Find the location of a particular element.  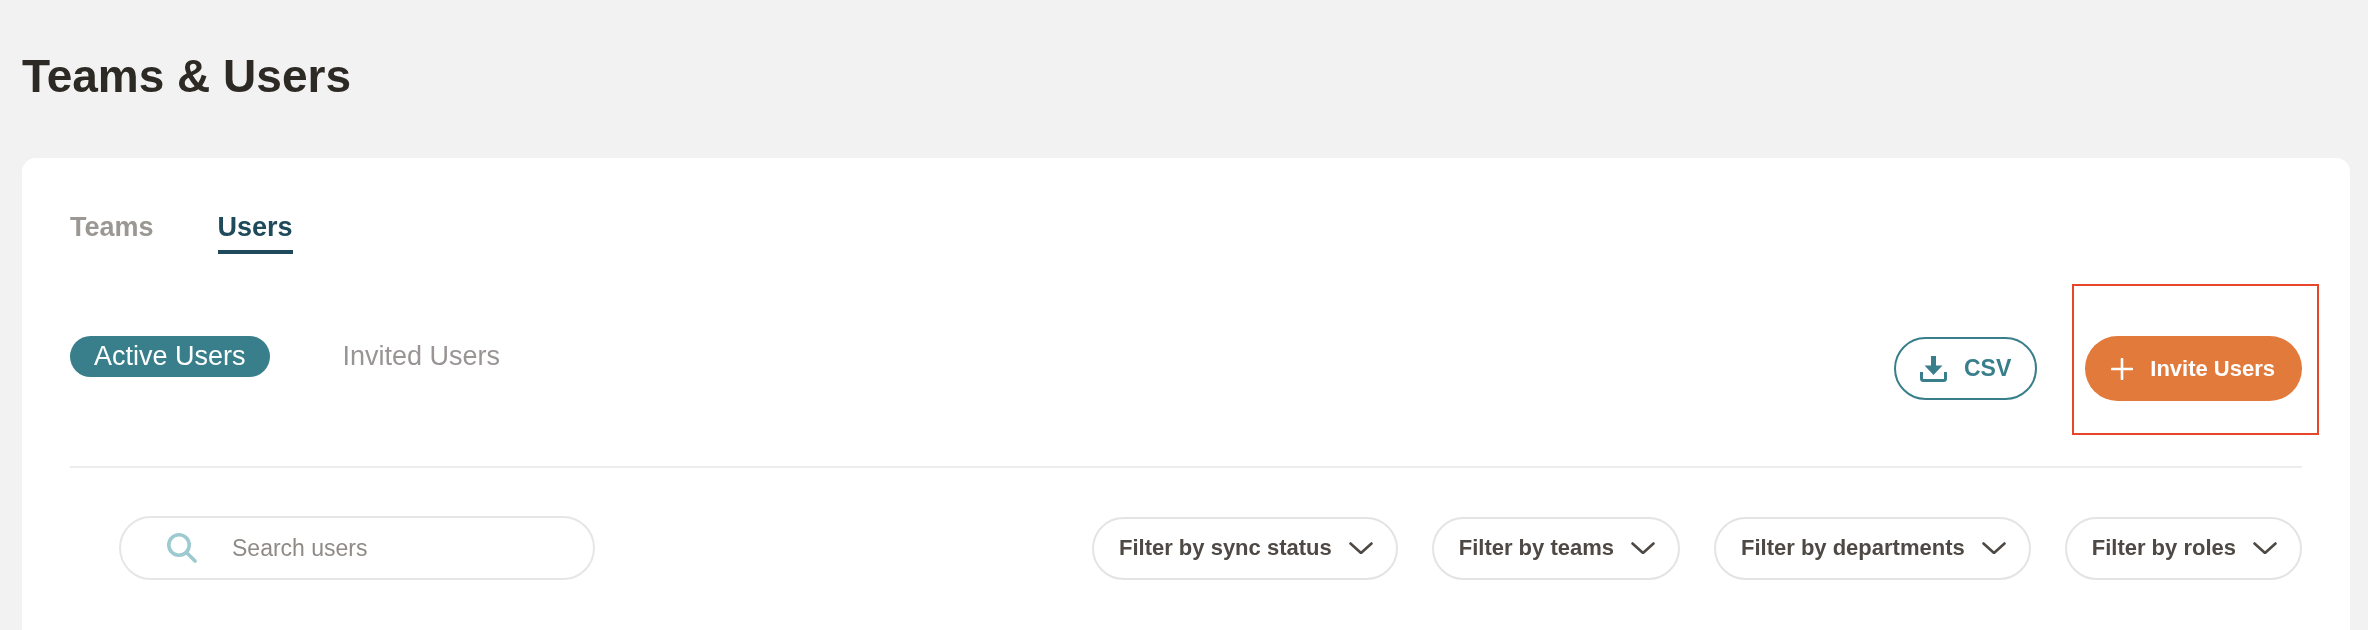

csv-download-button: CSV is located at coordinates (1965, 368).